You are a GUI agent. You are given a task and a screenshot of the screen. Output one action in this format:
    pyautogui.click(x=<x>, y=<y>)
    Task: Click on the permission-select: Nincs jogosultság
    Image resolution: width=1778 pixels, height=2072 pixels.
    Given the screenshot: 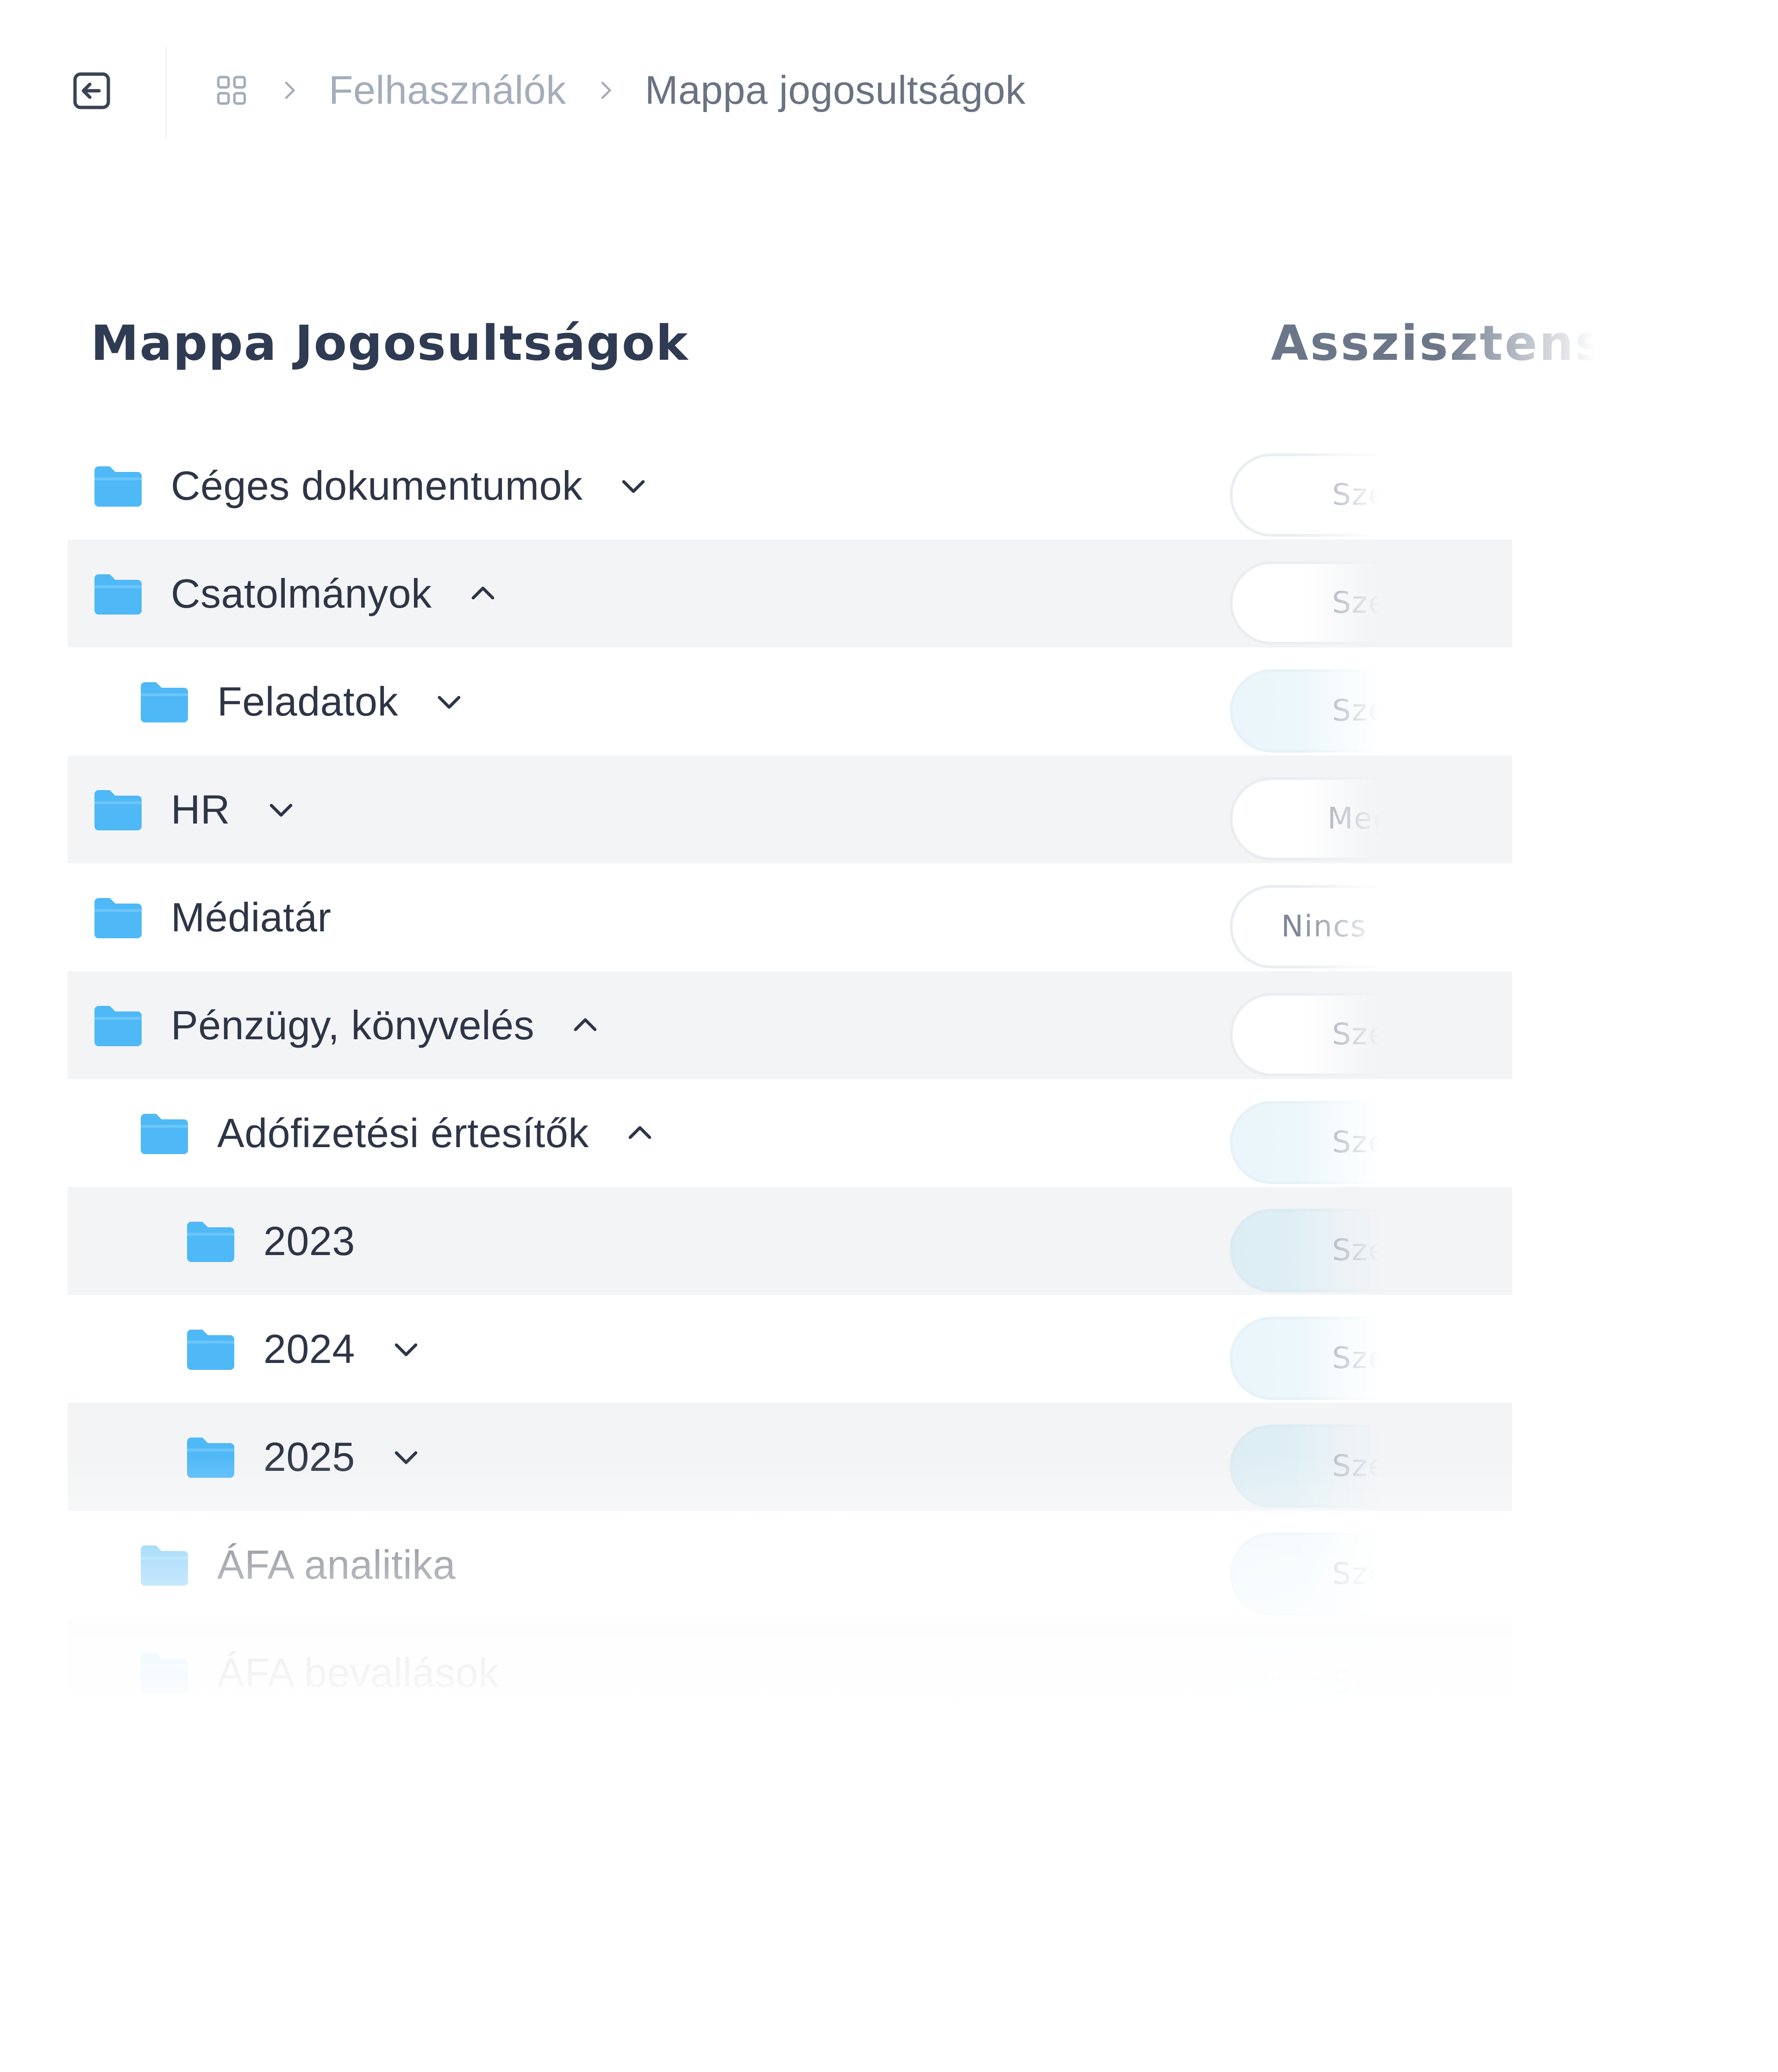 What is the action you would take?
    pyautogui.click(x=1396, y=926)
    